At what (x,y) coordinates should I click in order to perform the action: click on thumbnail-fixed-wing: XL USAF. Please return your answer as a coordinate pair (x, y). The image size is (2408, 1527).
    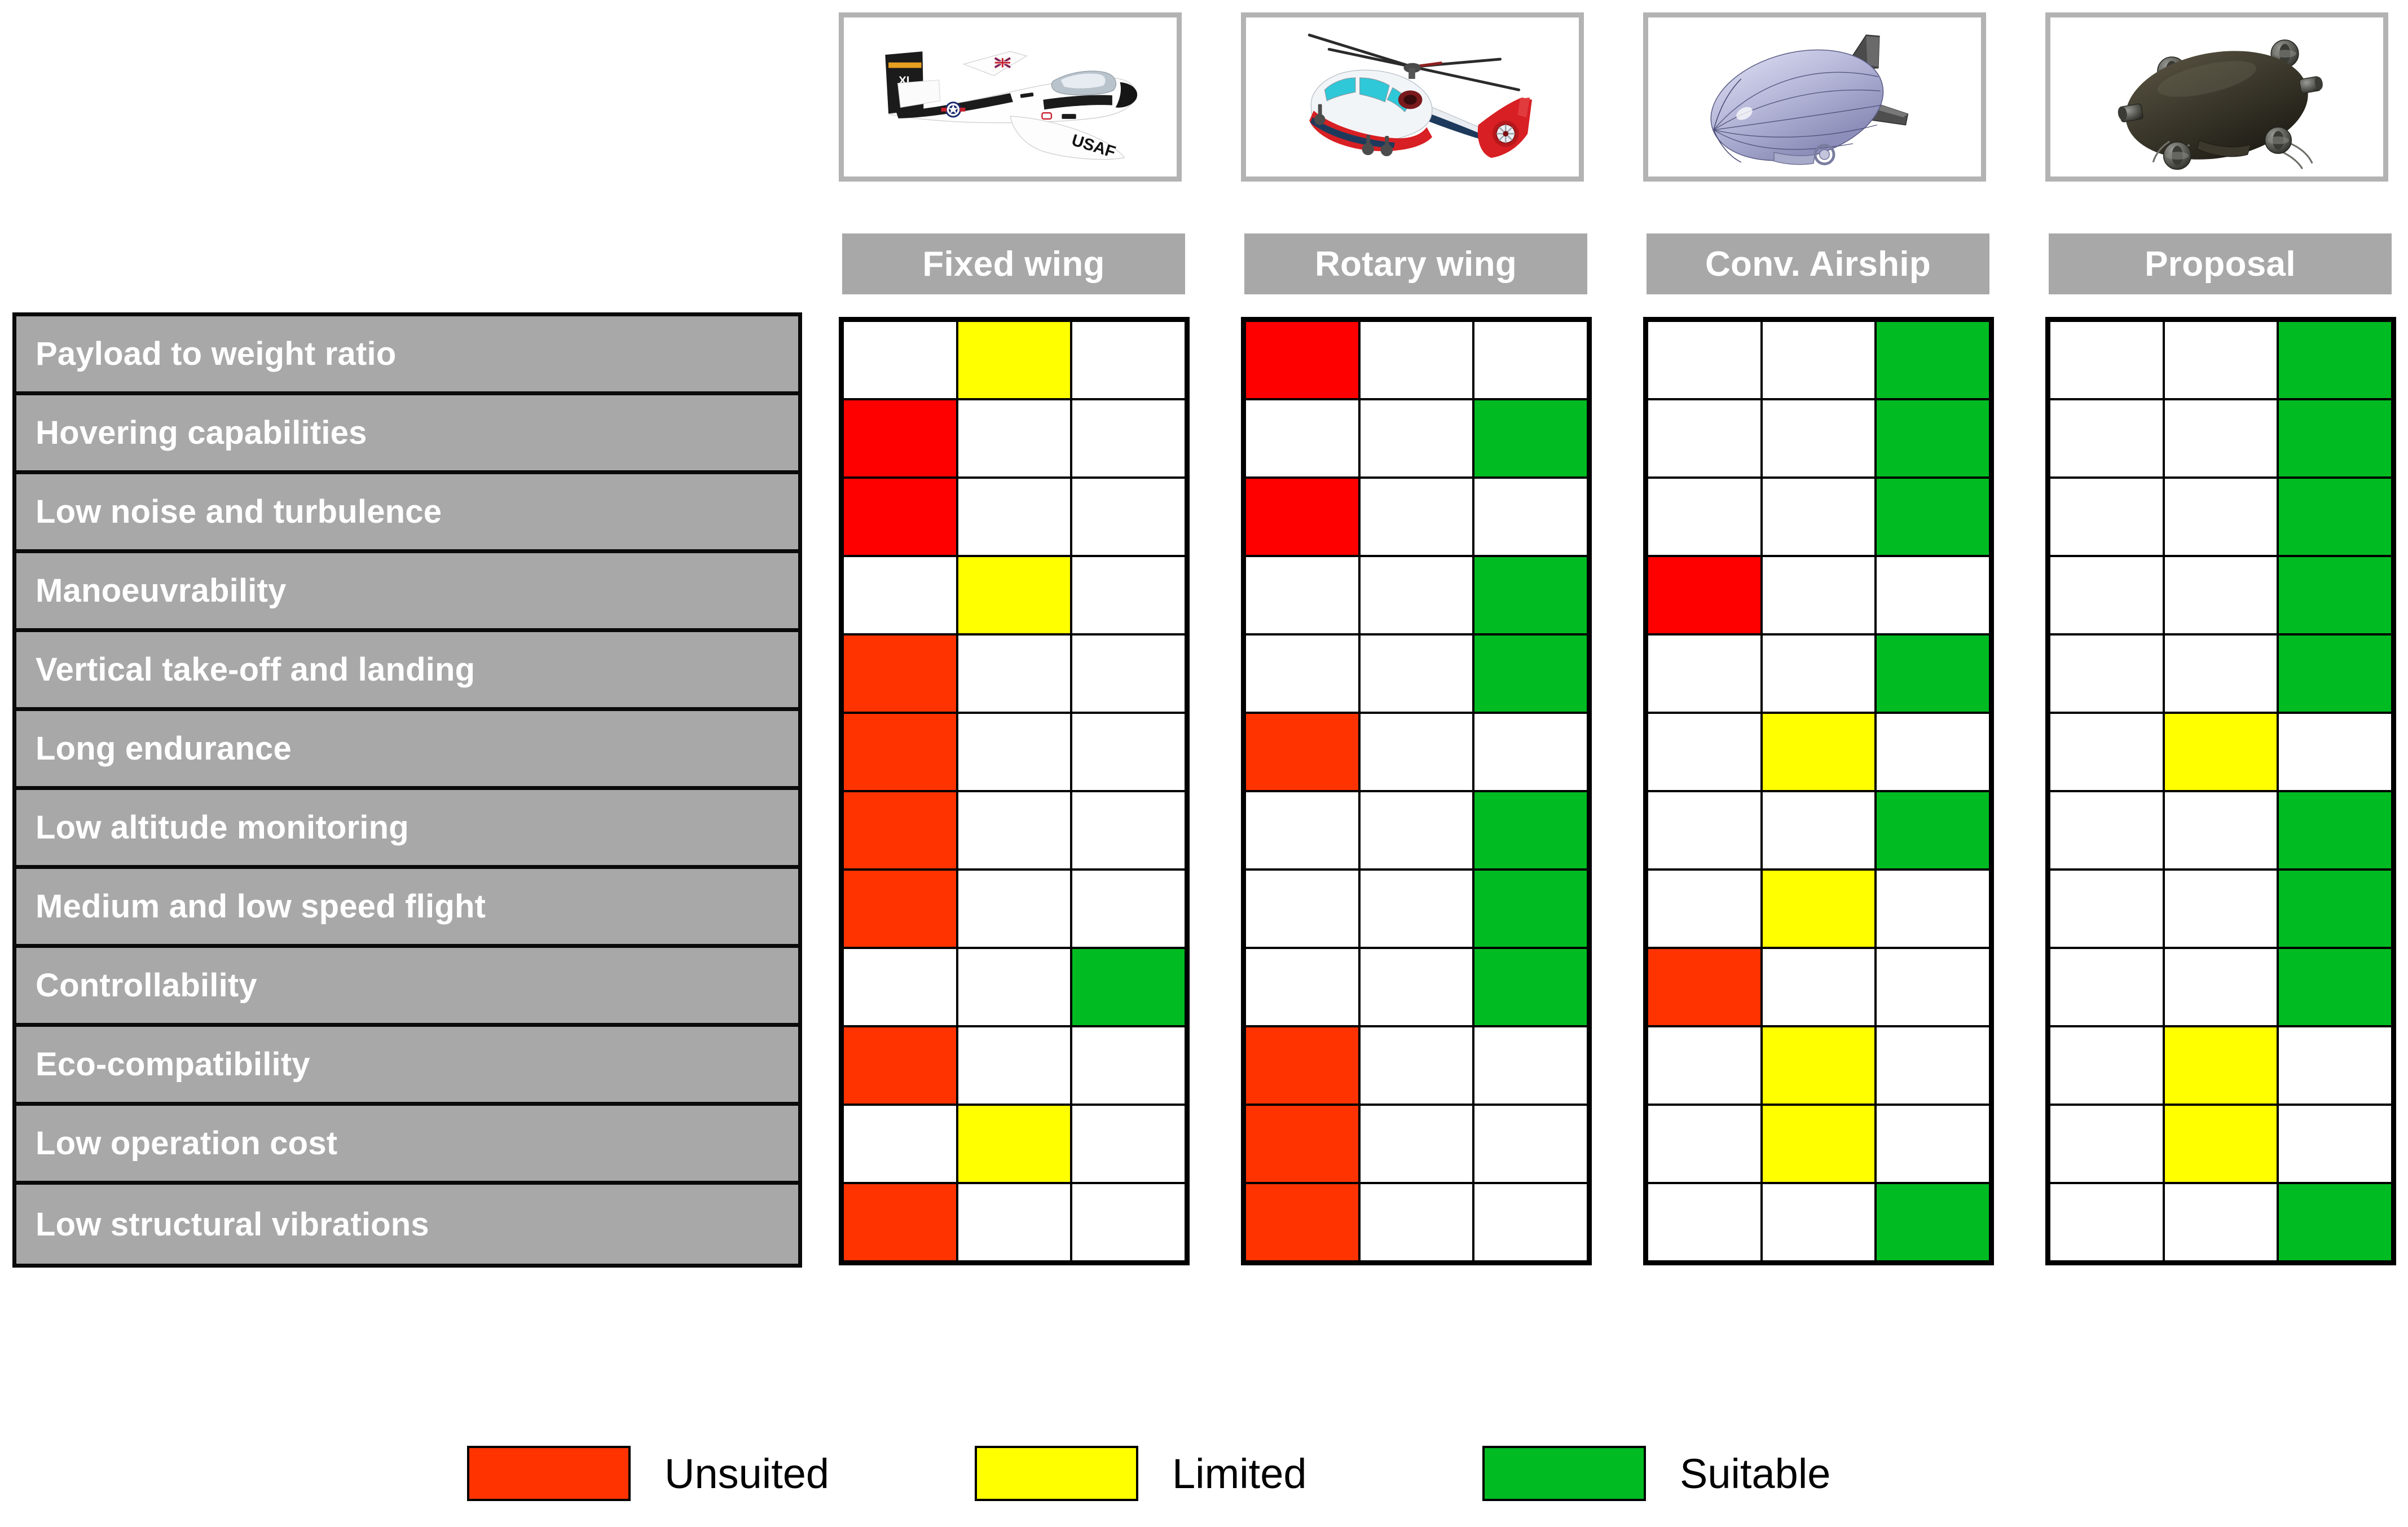
    Looking at the image, I should click on (1010, 97).